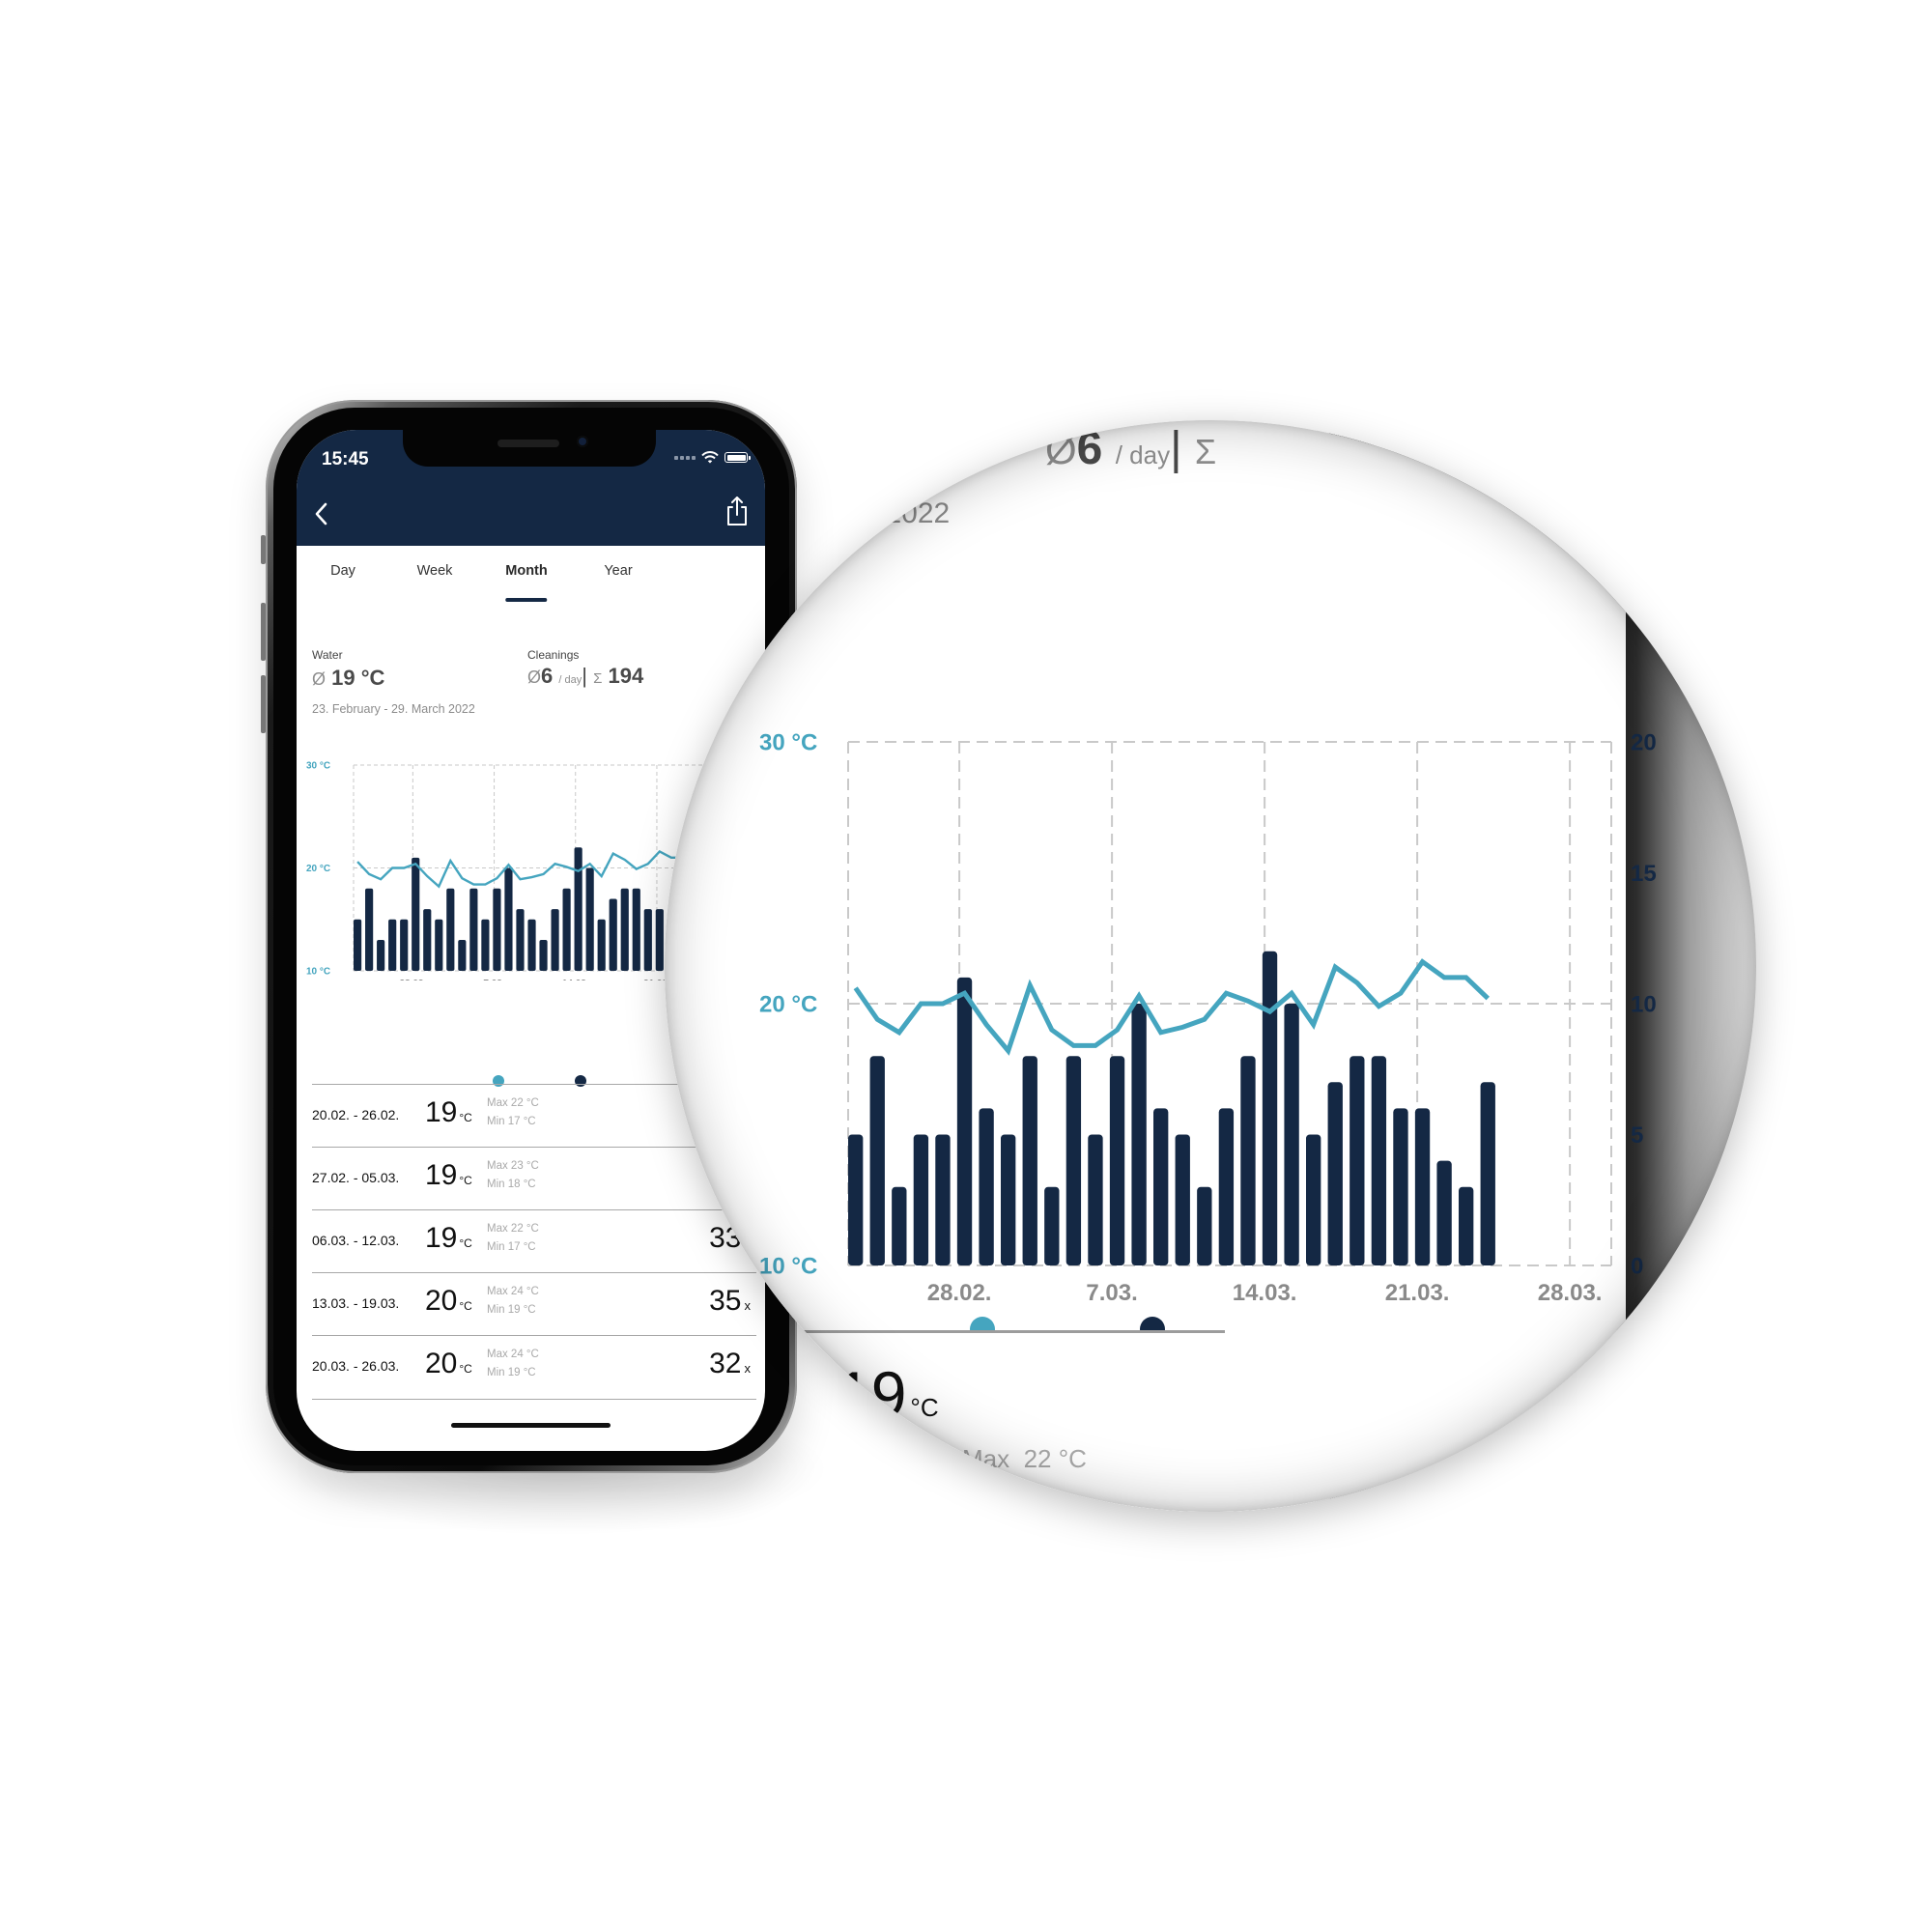  What do you see at coordinates (356, 1240) in the screenshot?
I see `week-range: 06.03. - 12.03.` at bounding box center [356, 1240].